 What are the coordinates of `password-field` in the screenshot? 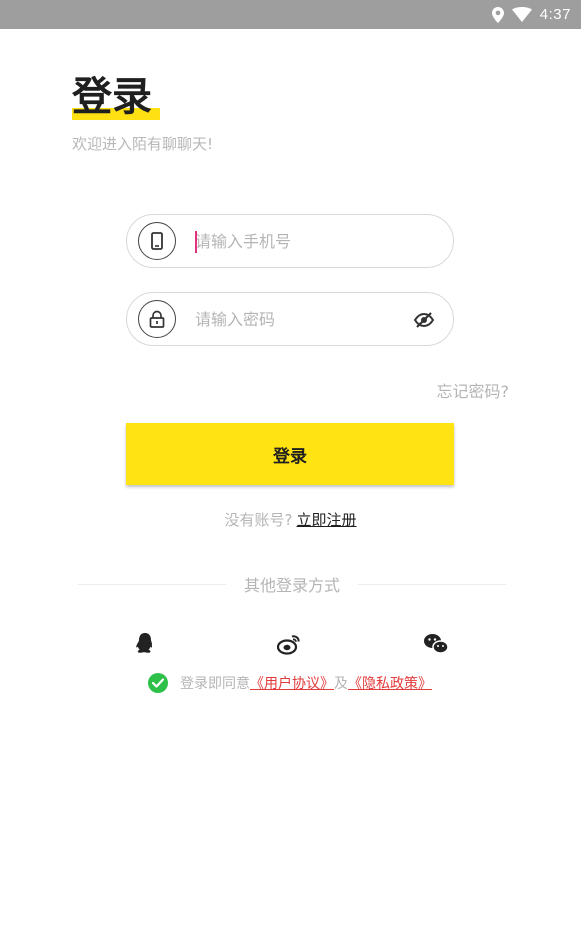 It's located at (290, 319).